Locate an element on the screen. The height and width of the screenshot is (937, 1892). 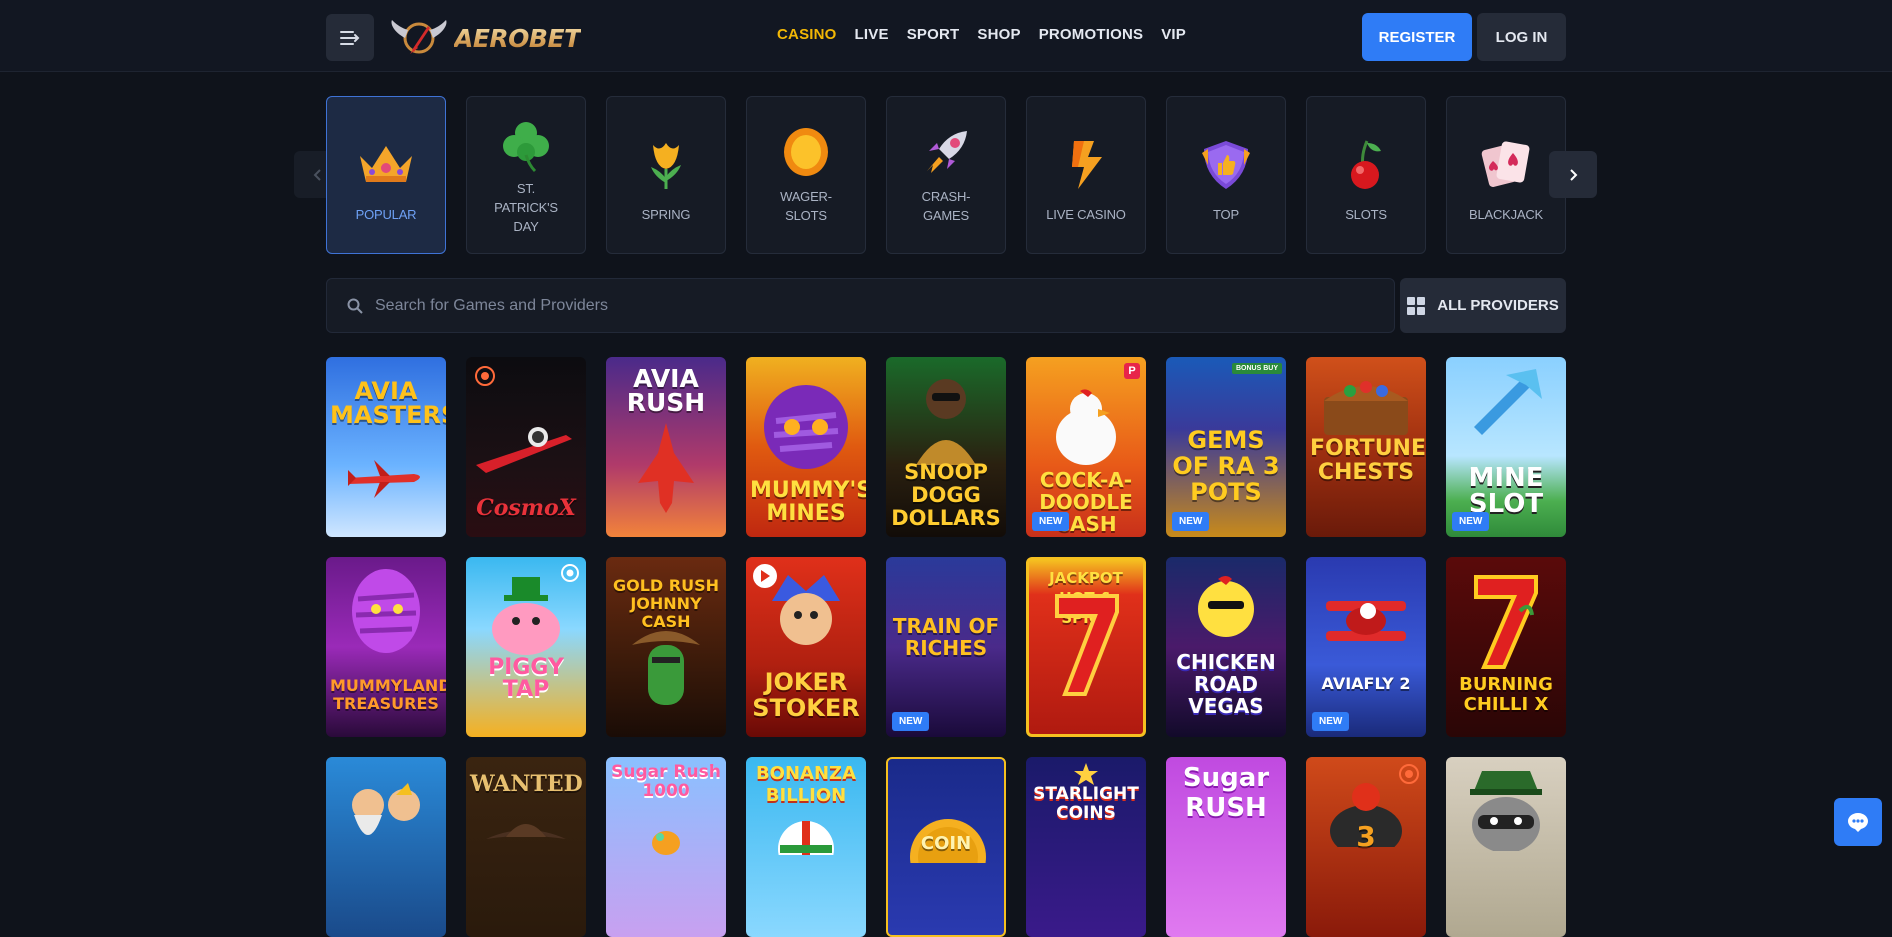
game-title: 3 is located at coordinates (1366, 836).